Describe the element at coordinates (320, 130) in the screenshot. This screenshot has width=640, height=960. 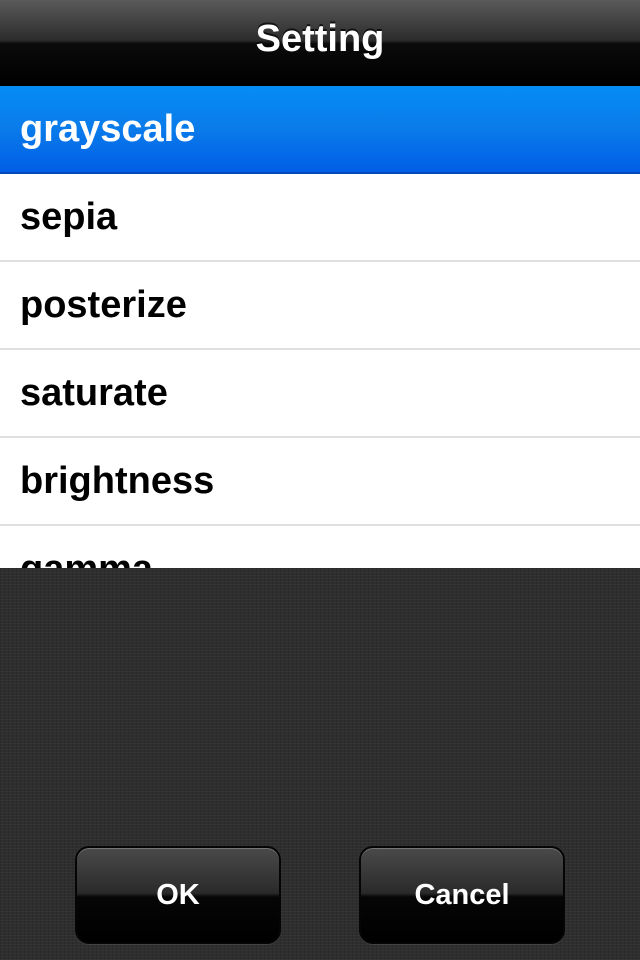
I see `list-item-grayscale: grayscale` at that location.